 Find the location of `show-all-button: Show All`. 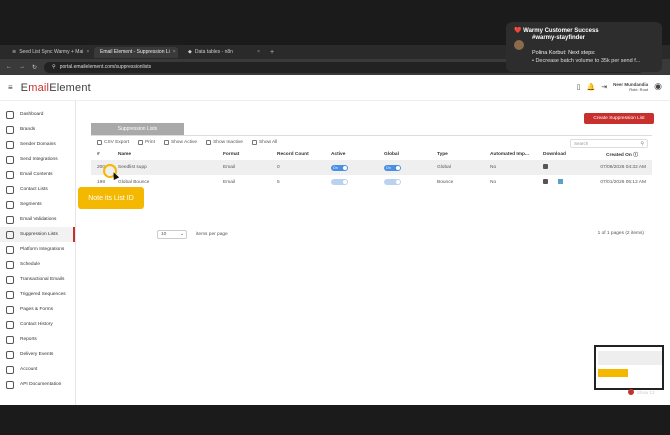

show-all-button: Show All is located at coordinates (264, 142).